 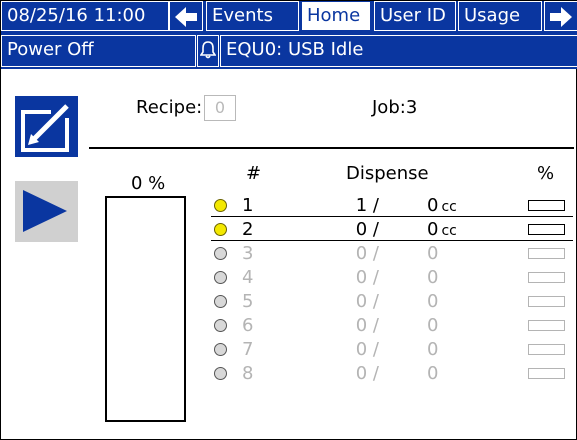 I want to click on overall-percent-label: 0 %, so click(x=148, y=183).